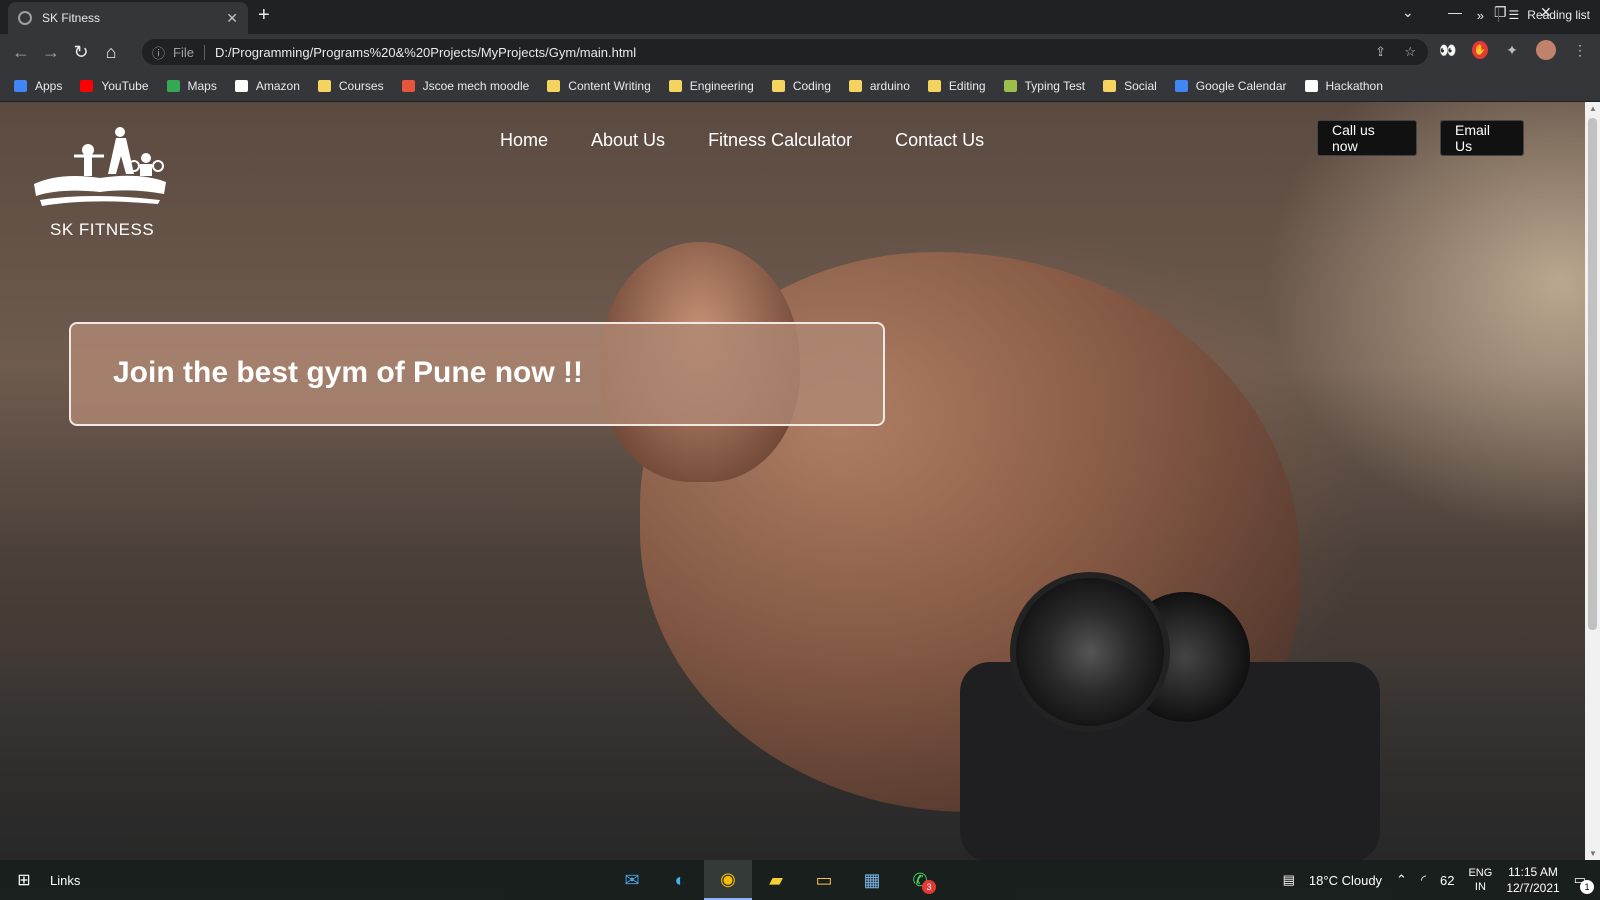 The image size is (1600, 900). What do you see at coordinates (264, 15) in the screenshot?
I see `new-tab-icon: +` at bounding box center [264, 15].